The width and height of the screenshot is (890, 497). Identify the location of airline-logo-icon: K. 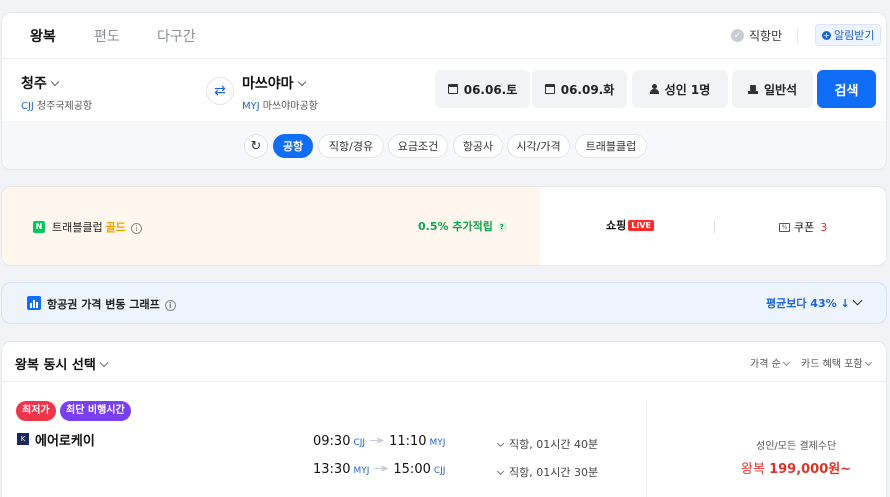
(23, 439).